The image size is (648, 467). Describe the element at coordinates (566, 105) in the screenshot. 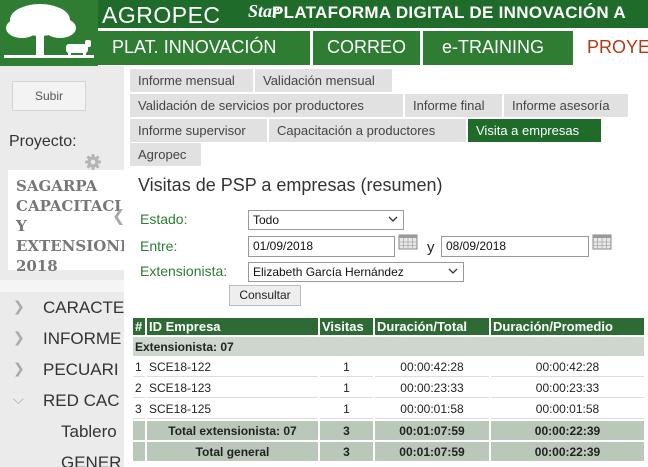

I see `tab-informe-asesoria: Informe asesoría` at that location.